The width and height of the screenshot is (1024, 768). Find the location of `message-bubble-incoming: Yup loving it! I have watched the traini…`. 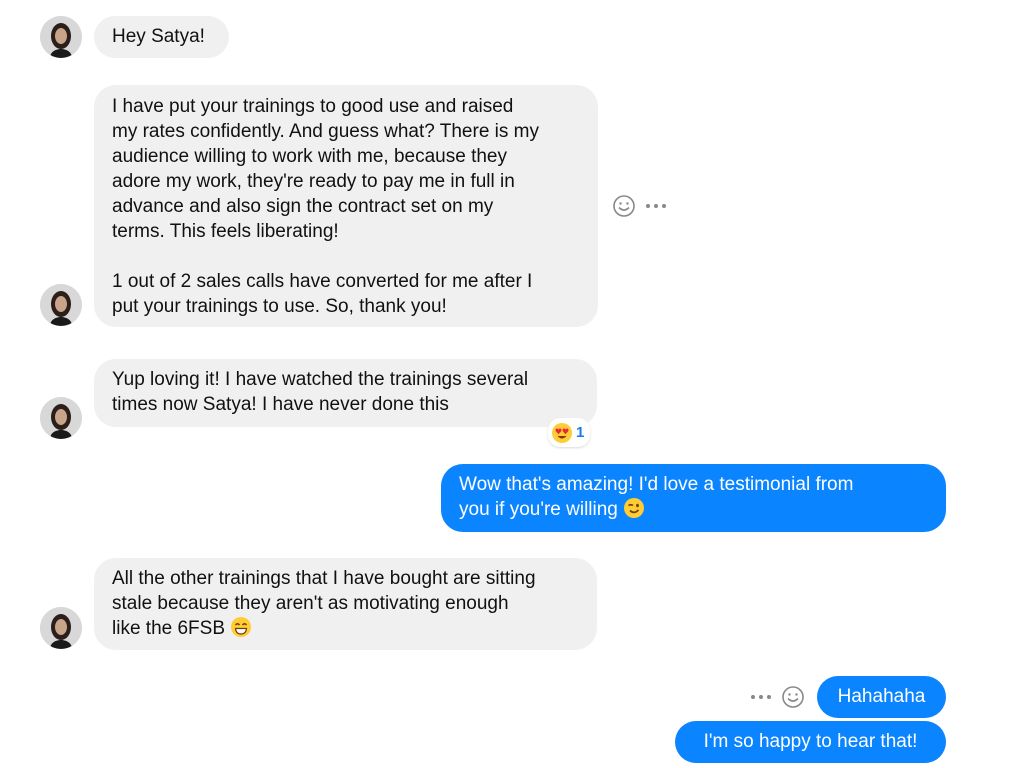

message-bubble-incoming: Yup loving it! I have watched the traini… is located at coordinates (345, 393).